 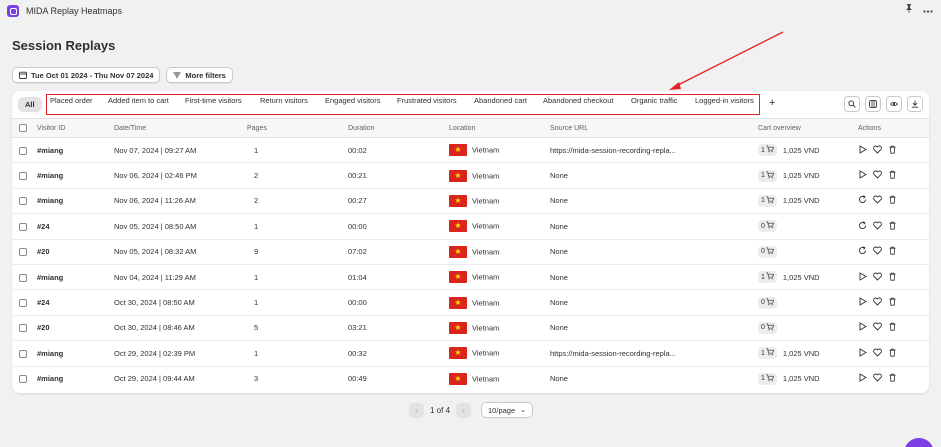 What do you see at coordinates (726, 60) in the screenshot?
I see `annotation-arrow` at bounding box center [726, 60].